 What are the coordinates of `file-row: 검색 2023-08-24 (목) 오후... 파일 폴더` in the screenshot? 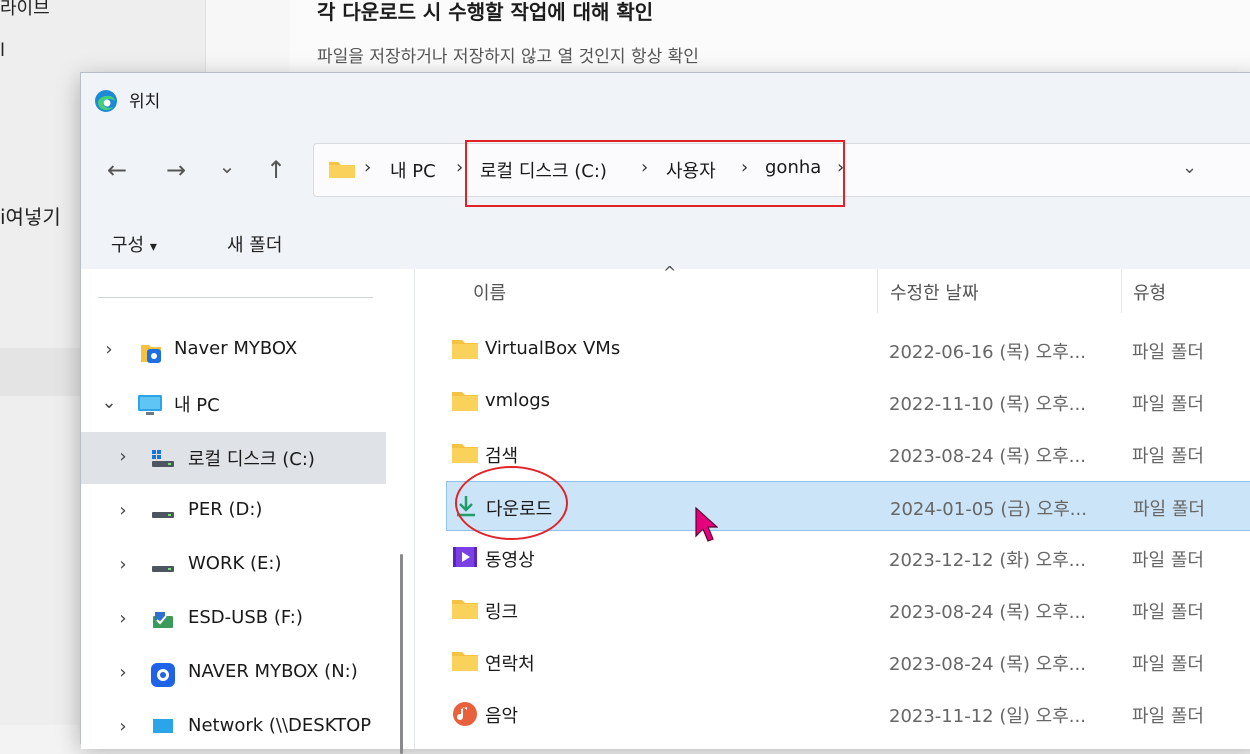 It's located at (848, 454).